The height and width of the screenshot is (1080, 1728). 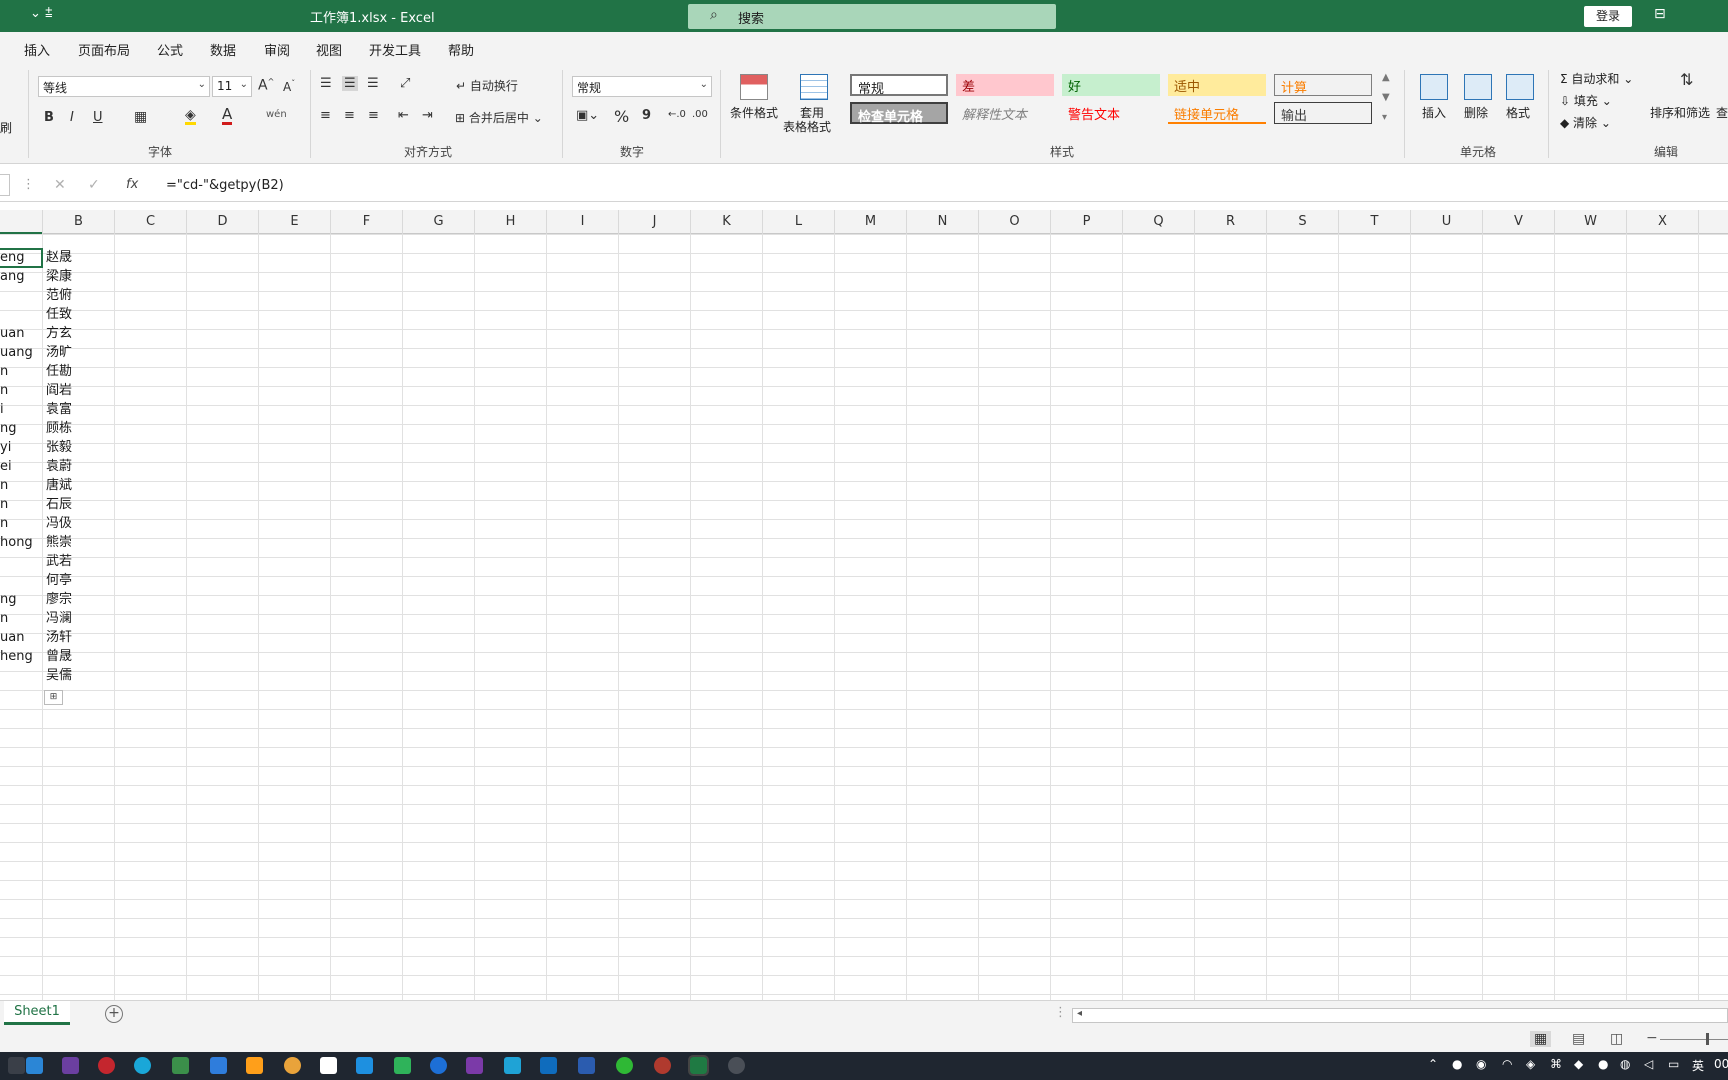 What do you see at coordinates (1518, 112) in the screenshot?
I see `format-label: 格式` at bounding box center [1518, 112].